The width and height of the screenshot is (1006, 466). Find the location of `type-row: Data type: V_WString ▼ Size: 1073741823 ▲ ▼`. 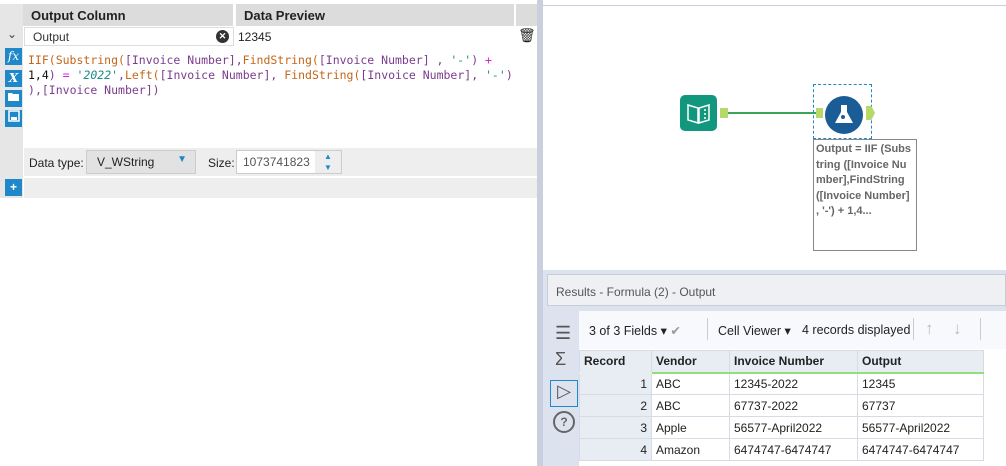

type-row: Data type: V_WString ▼ Size: 1073741823 ▲ ▼ is located at coordinates (280, 162).